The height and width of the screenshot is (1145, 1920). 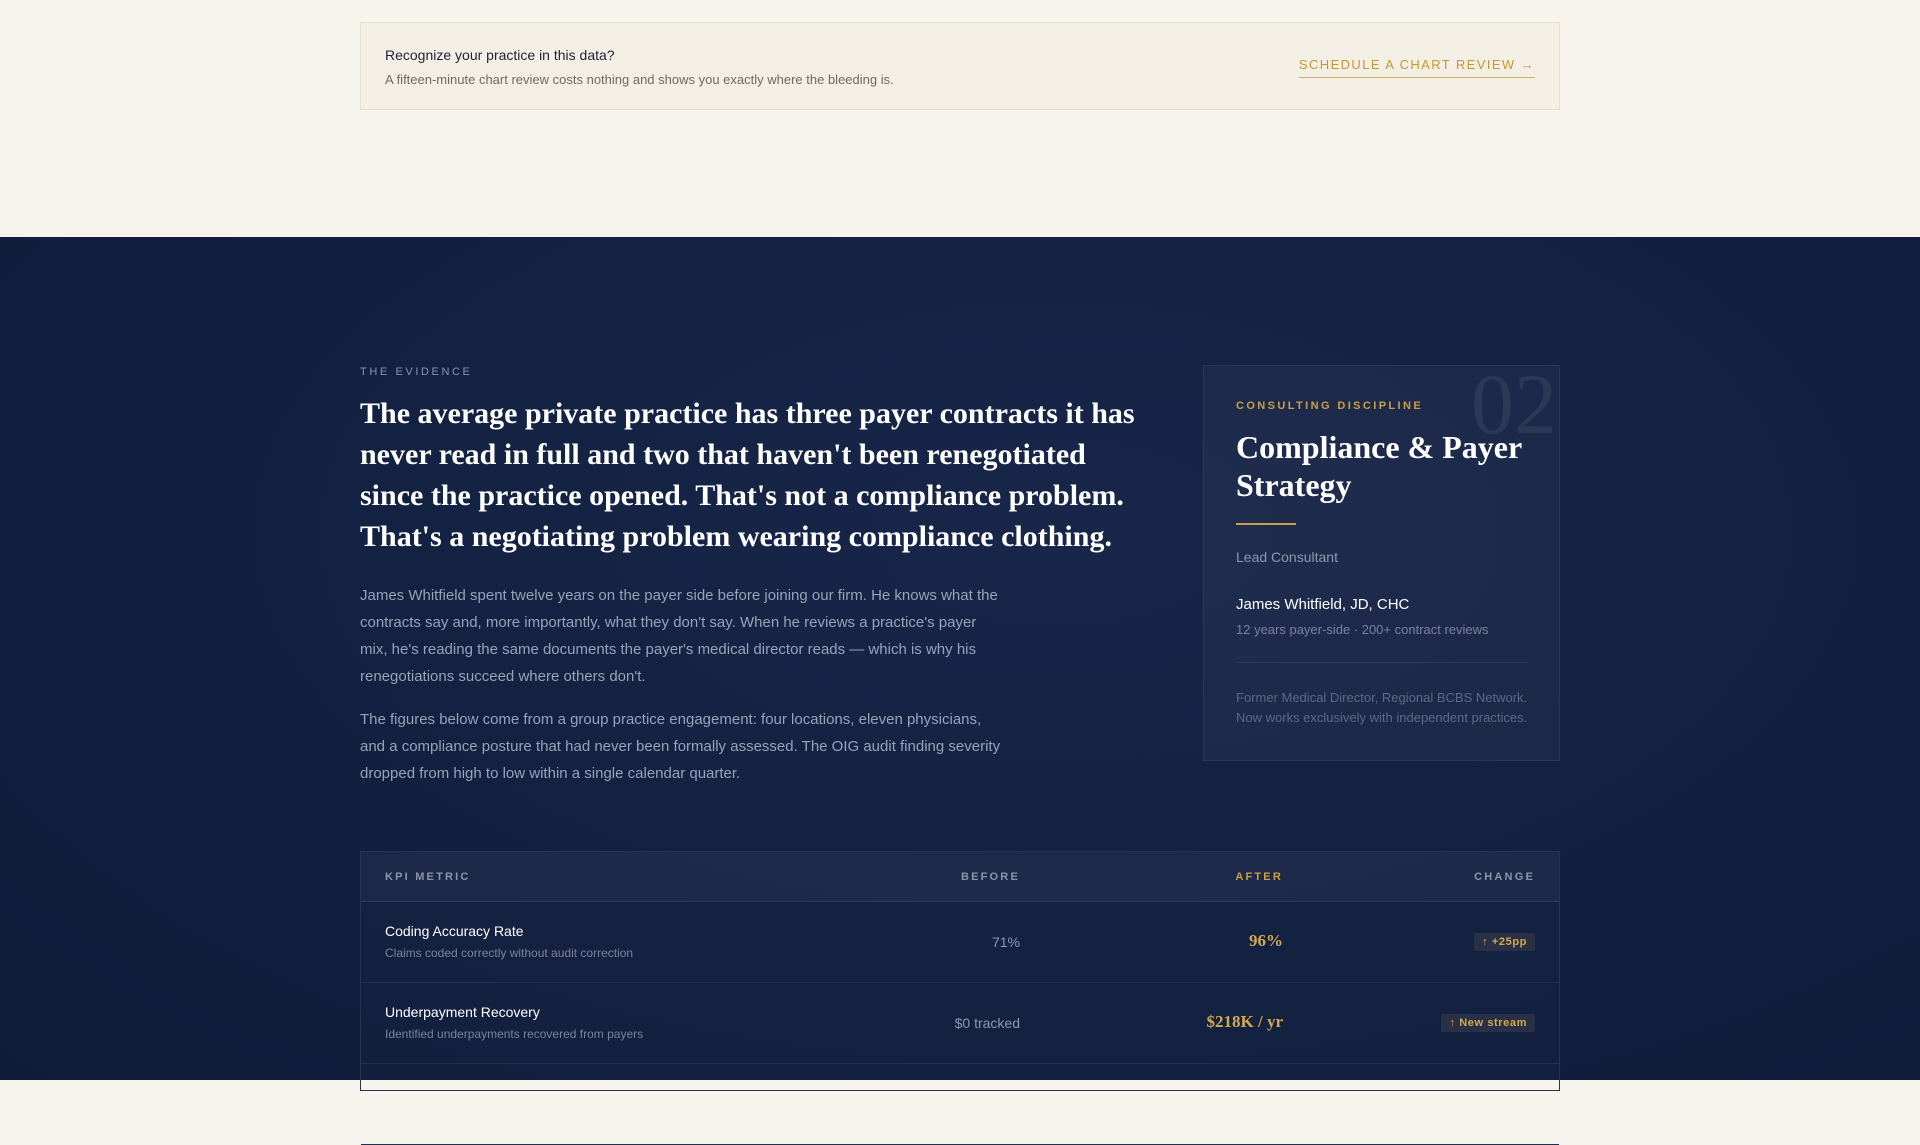 I want to click on section-eyebrow: THE EVIDENCE, so click(x=416, y=372).